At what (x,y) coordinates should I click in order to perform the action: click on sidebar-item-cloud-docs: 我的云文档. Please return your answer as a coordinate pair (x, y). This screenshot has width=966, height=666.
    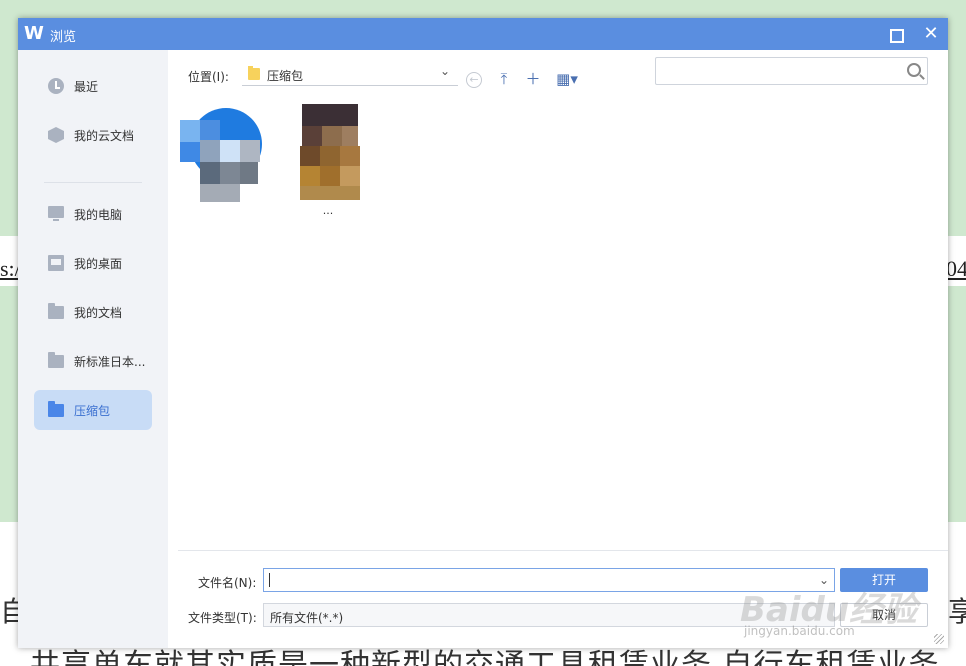
    Looking at the image, I should click on (93, 135).